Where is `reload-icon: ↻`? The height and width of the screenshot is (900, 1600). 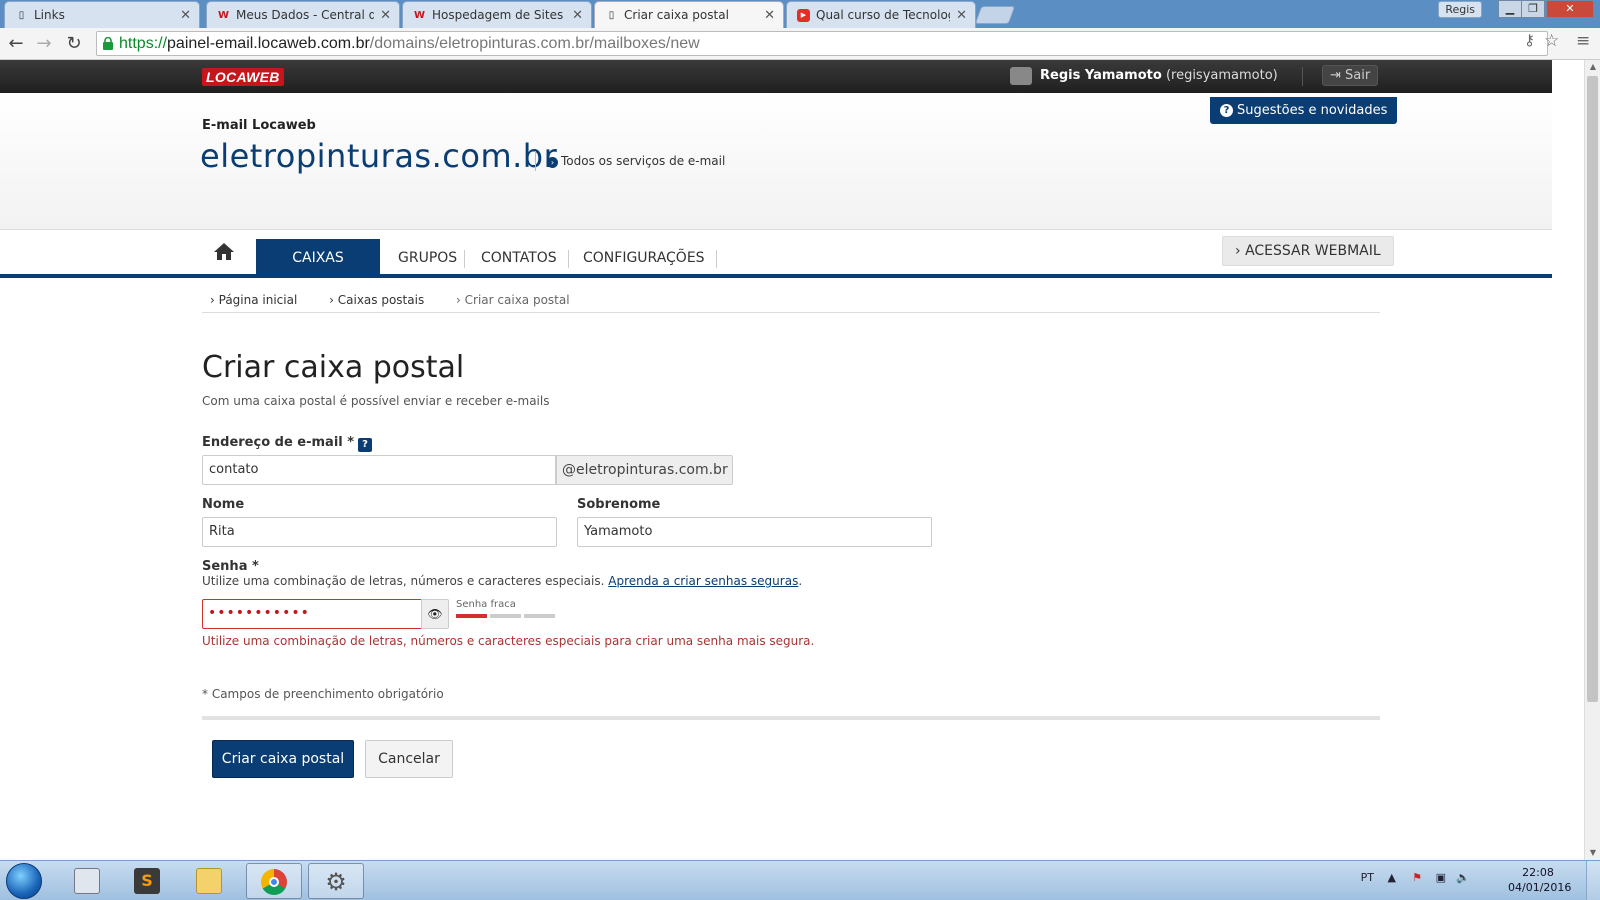
reload-icon: ↻ is located at coordinates (74, 44).